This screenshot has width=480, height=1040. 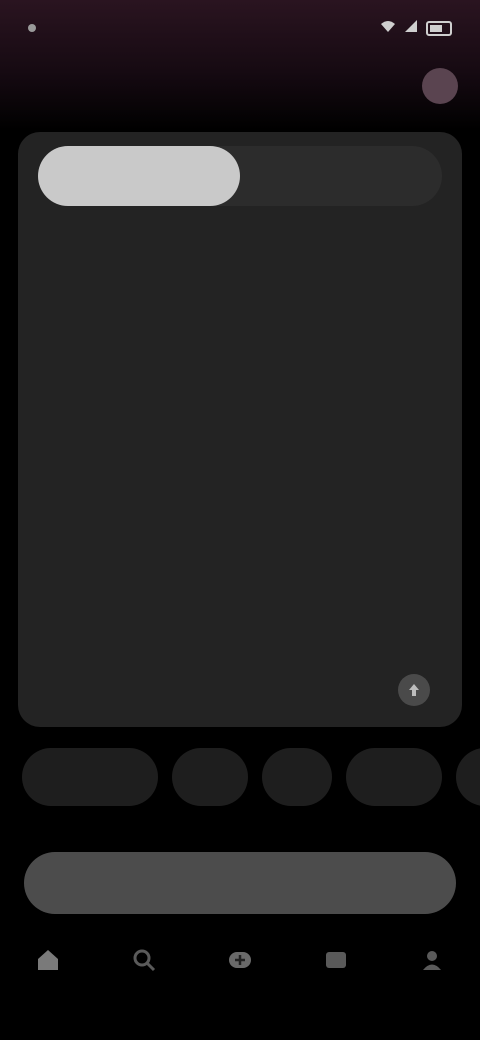 I want to click on nav-item-home, so click(x=48, y=963).